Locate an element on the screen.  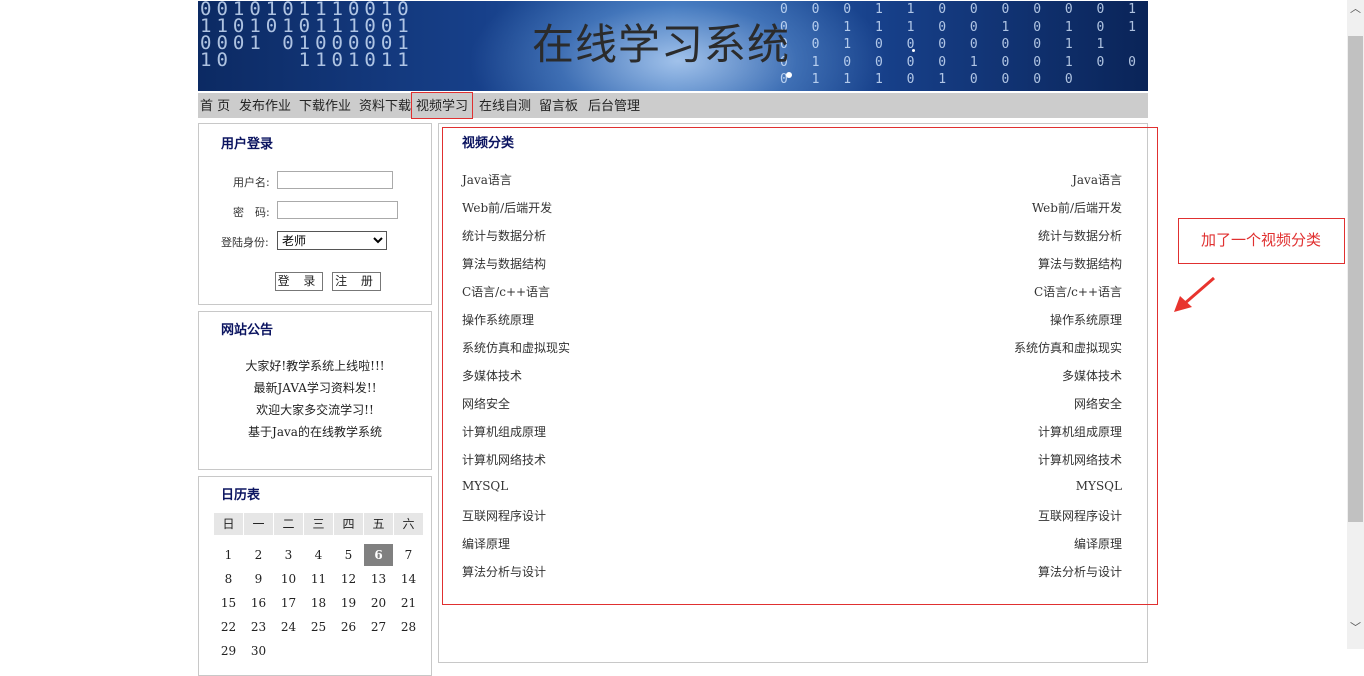
calendar-day: 17 is located at coordinates (288, 603).